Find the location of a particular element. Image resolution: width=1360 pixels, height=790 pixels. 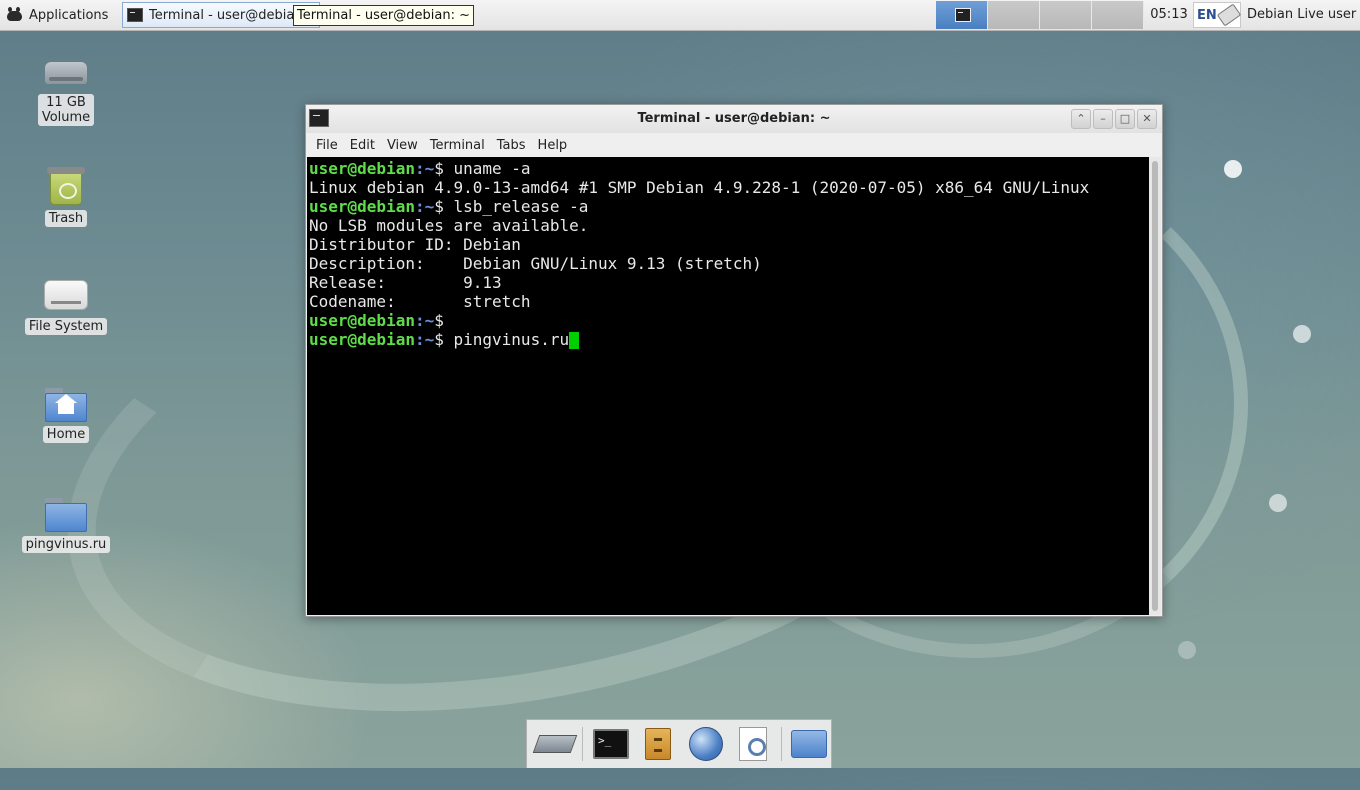

dock-file-manager is located at coordinates (658, 744).